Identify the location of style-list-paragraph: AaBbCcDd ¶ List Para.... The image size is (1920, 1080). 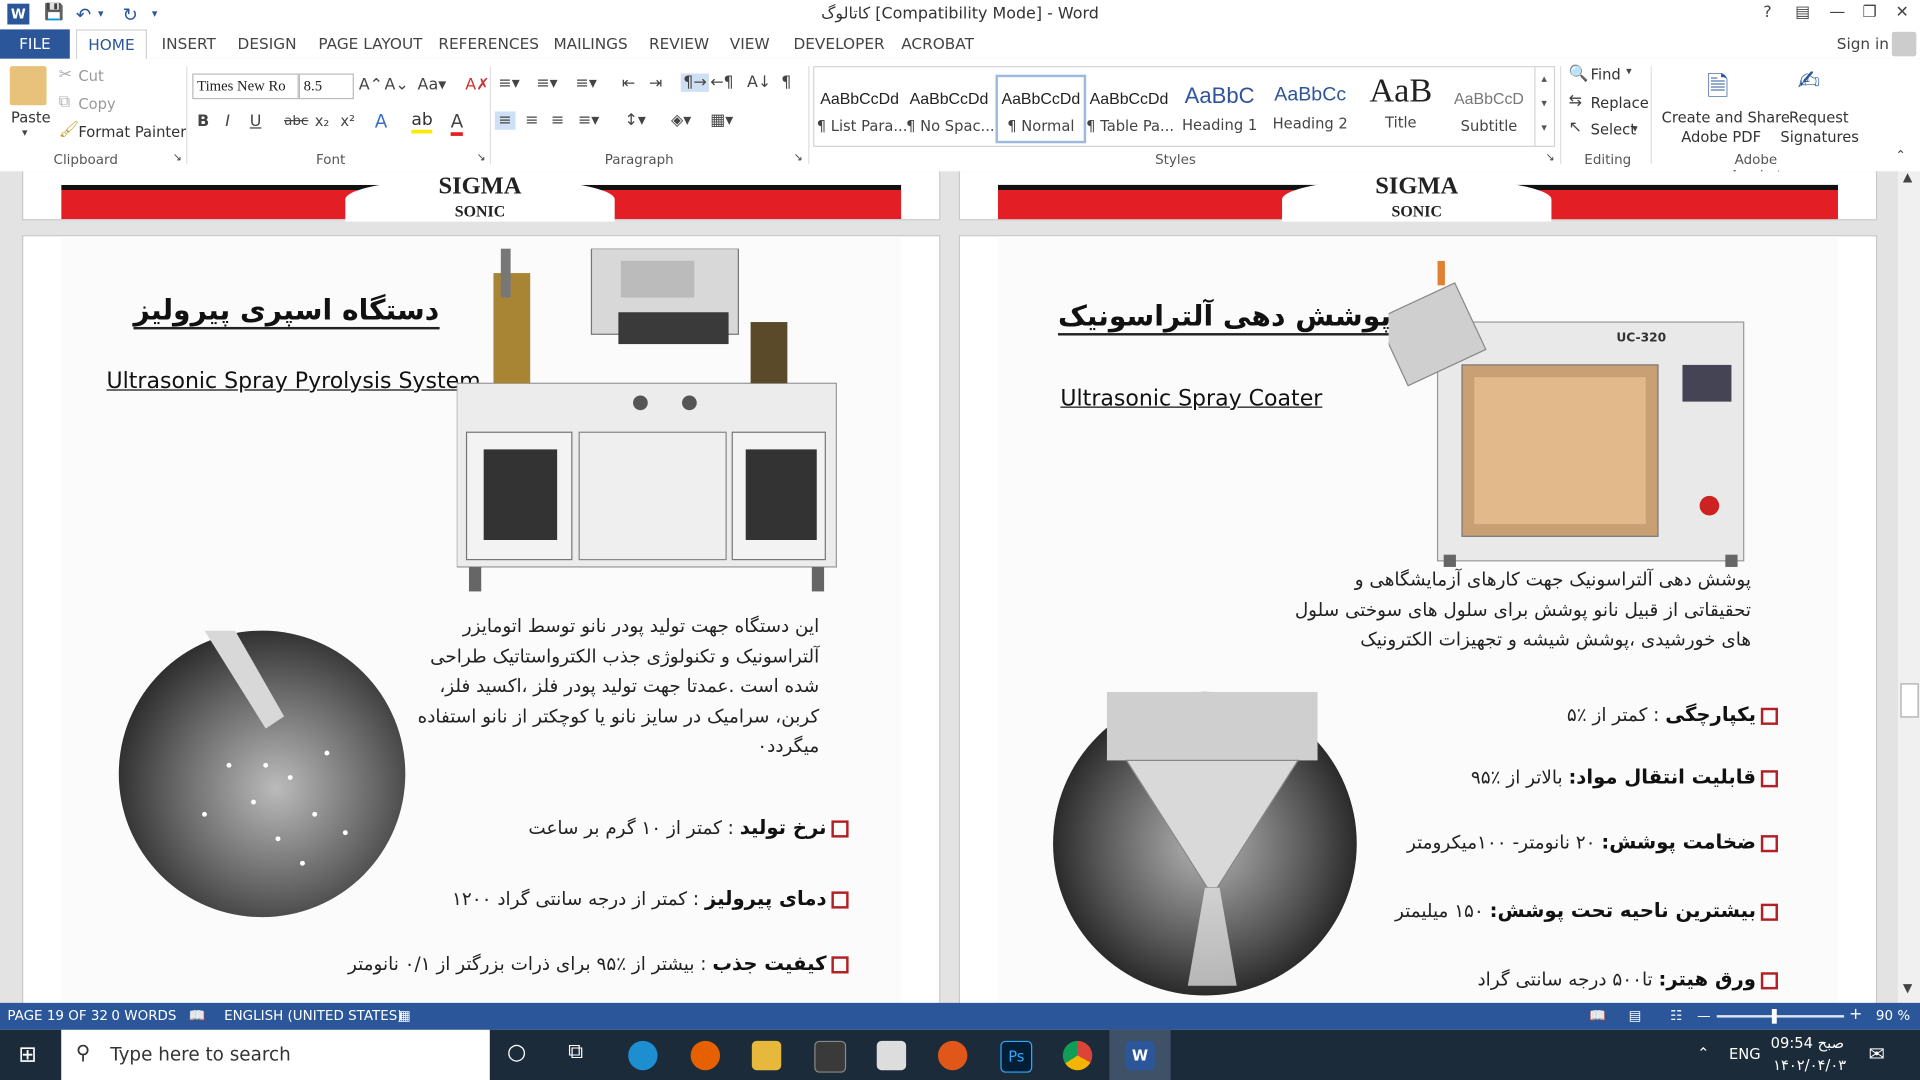
(862, 109).